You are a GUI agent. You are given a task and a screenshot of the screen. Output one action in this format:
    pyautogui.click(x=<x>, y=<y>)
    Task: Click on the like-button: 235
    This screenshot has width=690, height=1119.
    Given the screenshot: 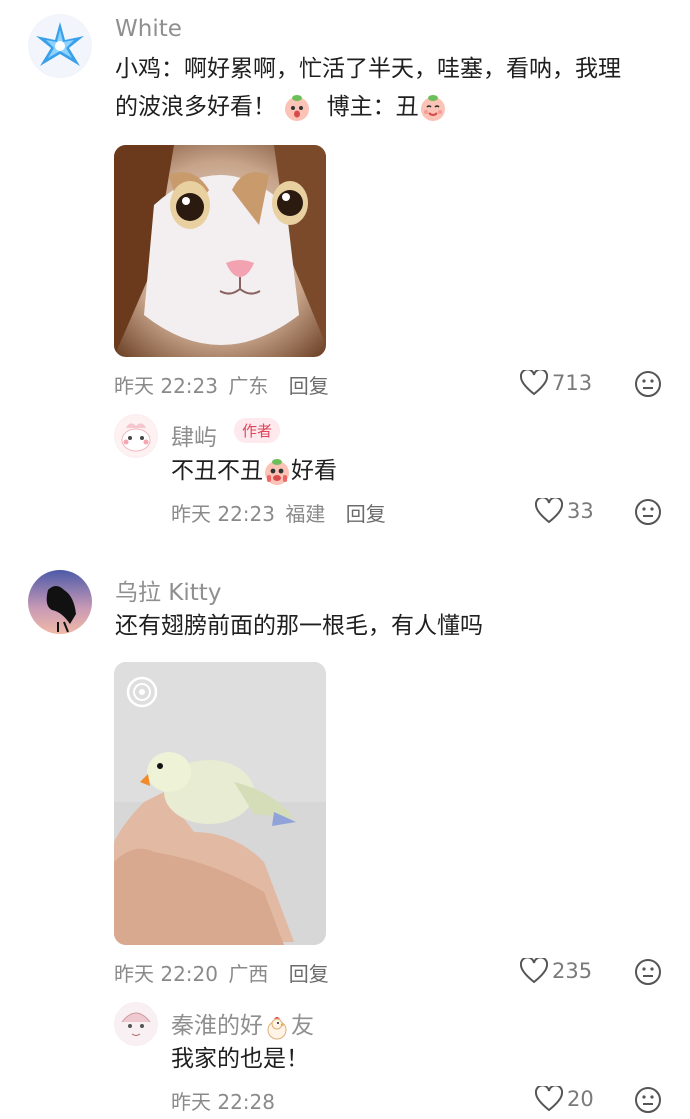 What is the action you would take?
    pyautogui.click(x=556, y=971)
    